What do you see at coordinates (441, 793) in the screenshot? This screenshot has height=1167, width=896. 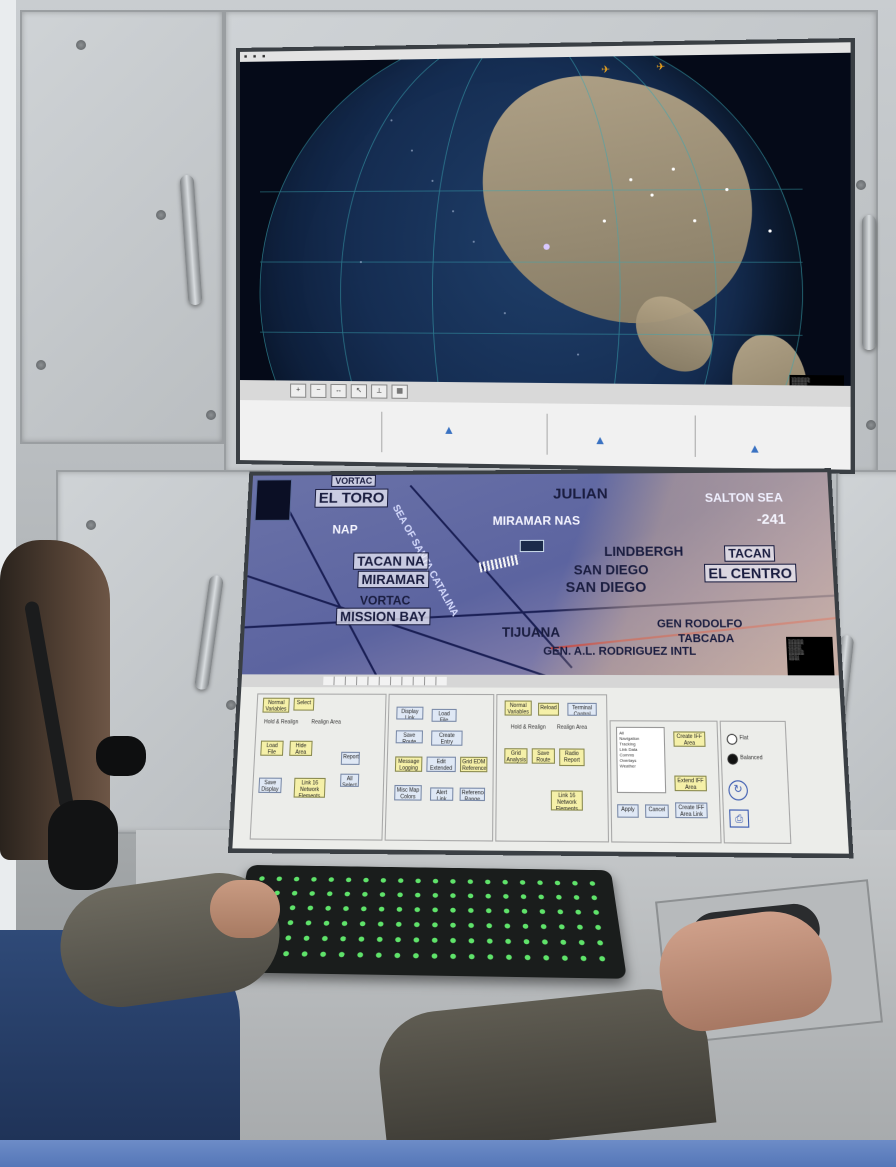 I see `alert-link-button: Alert Link` at bounding box center [441, 793].